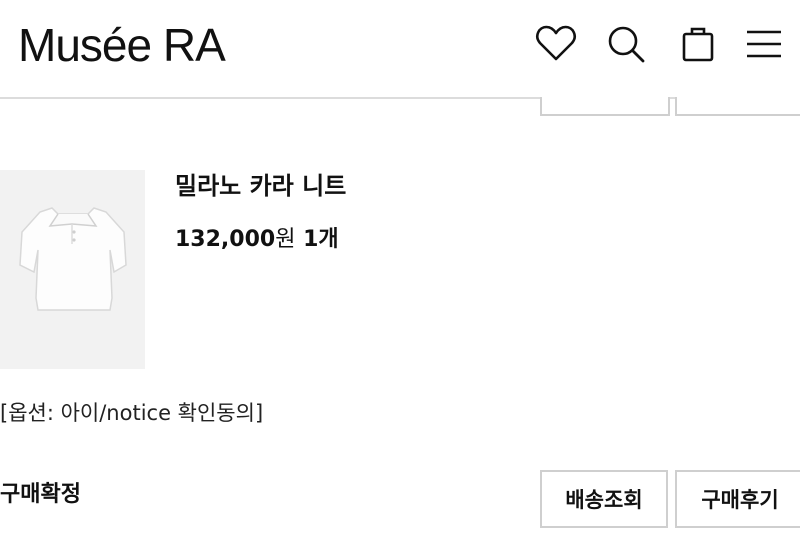 The height and width of the screenshot is (537, 800). I want to click on tracking-button: 배송조회, so click(604, 499).